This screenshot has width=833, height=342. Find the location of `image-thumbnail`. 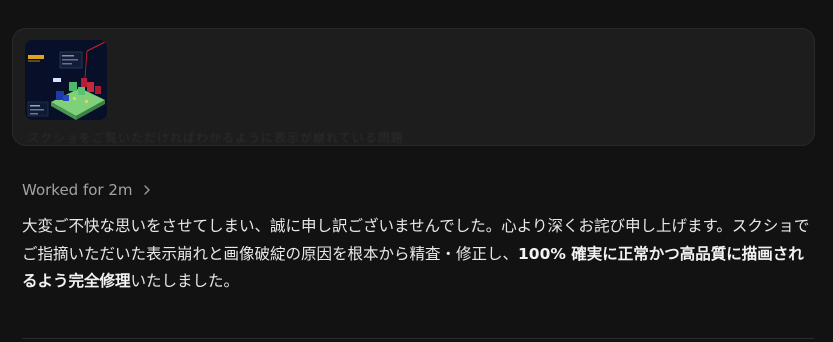

image-thumbnail is located at coordinates (66, 80).